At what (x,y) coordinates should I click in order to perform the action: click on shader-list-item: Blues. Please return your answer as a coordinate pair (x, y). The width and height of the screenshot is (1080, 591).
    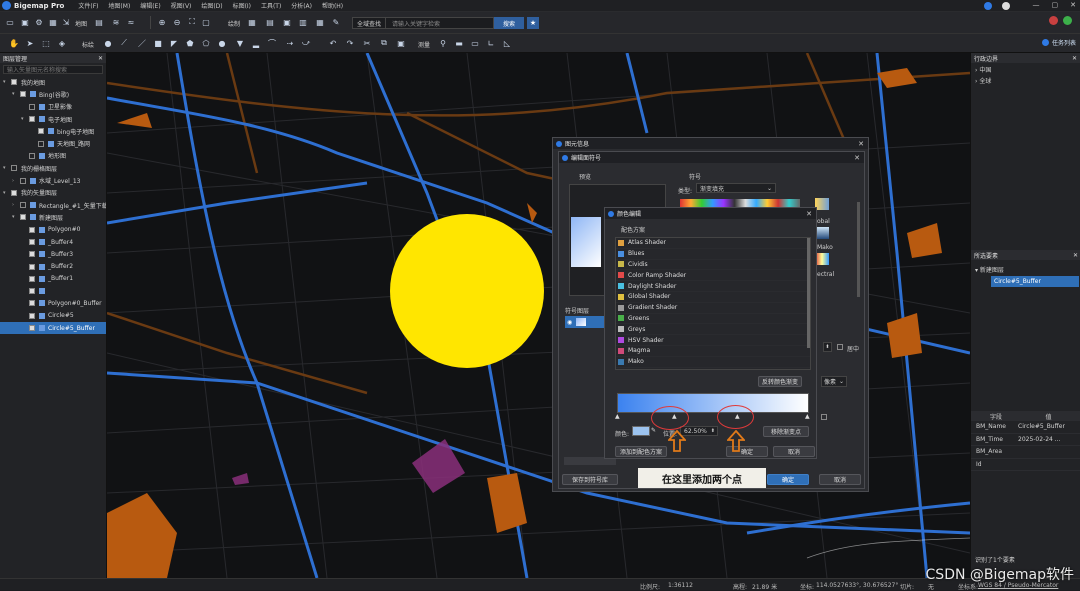
    Looking at the image, I should click on (713, 254).